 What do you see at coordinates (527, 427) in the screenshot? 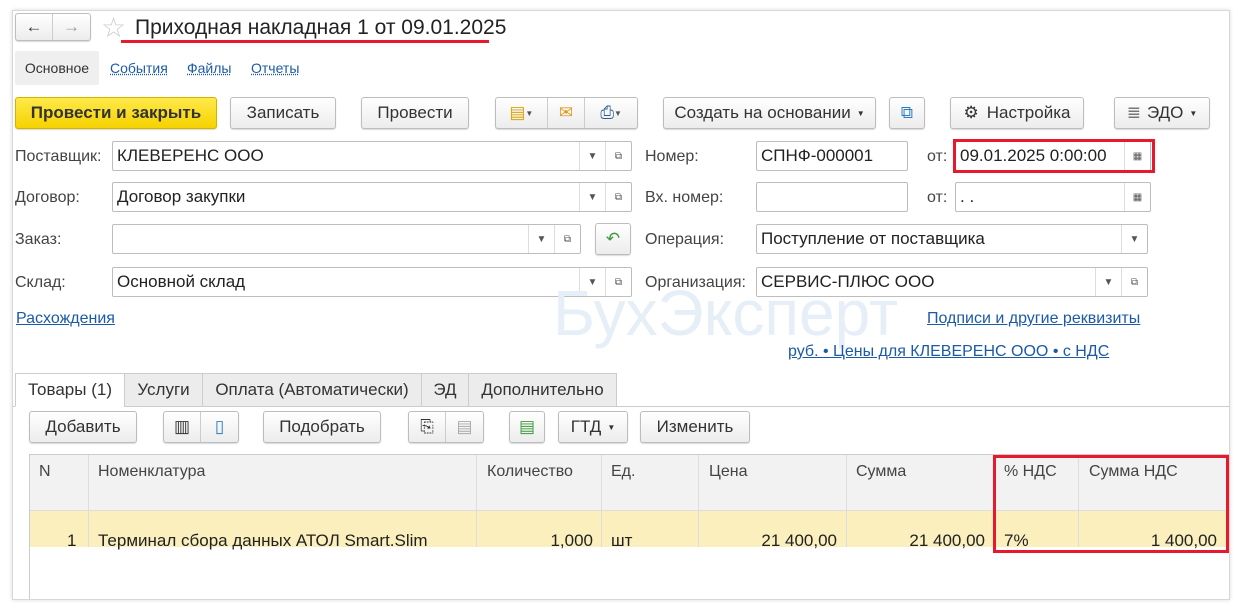
I see `load-table-icon: ▤` at bounding box center [527, 427].